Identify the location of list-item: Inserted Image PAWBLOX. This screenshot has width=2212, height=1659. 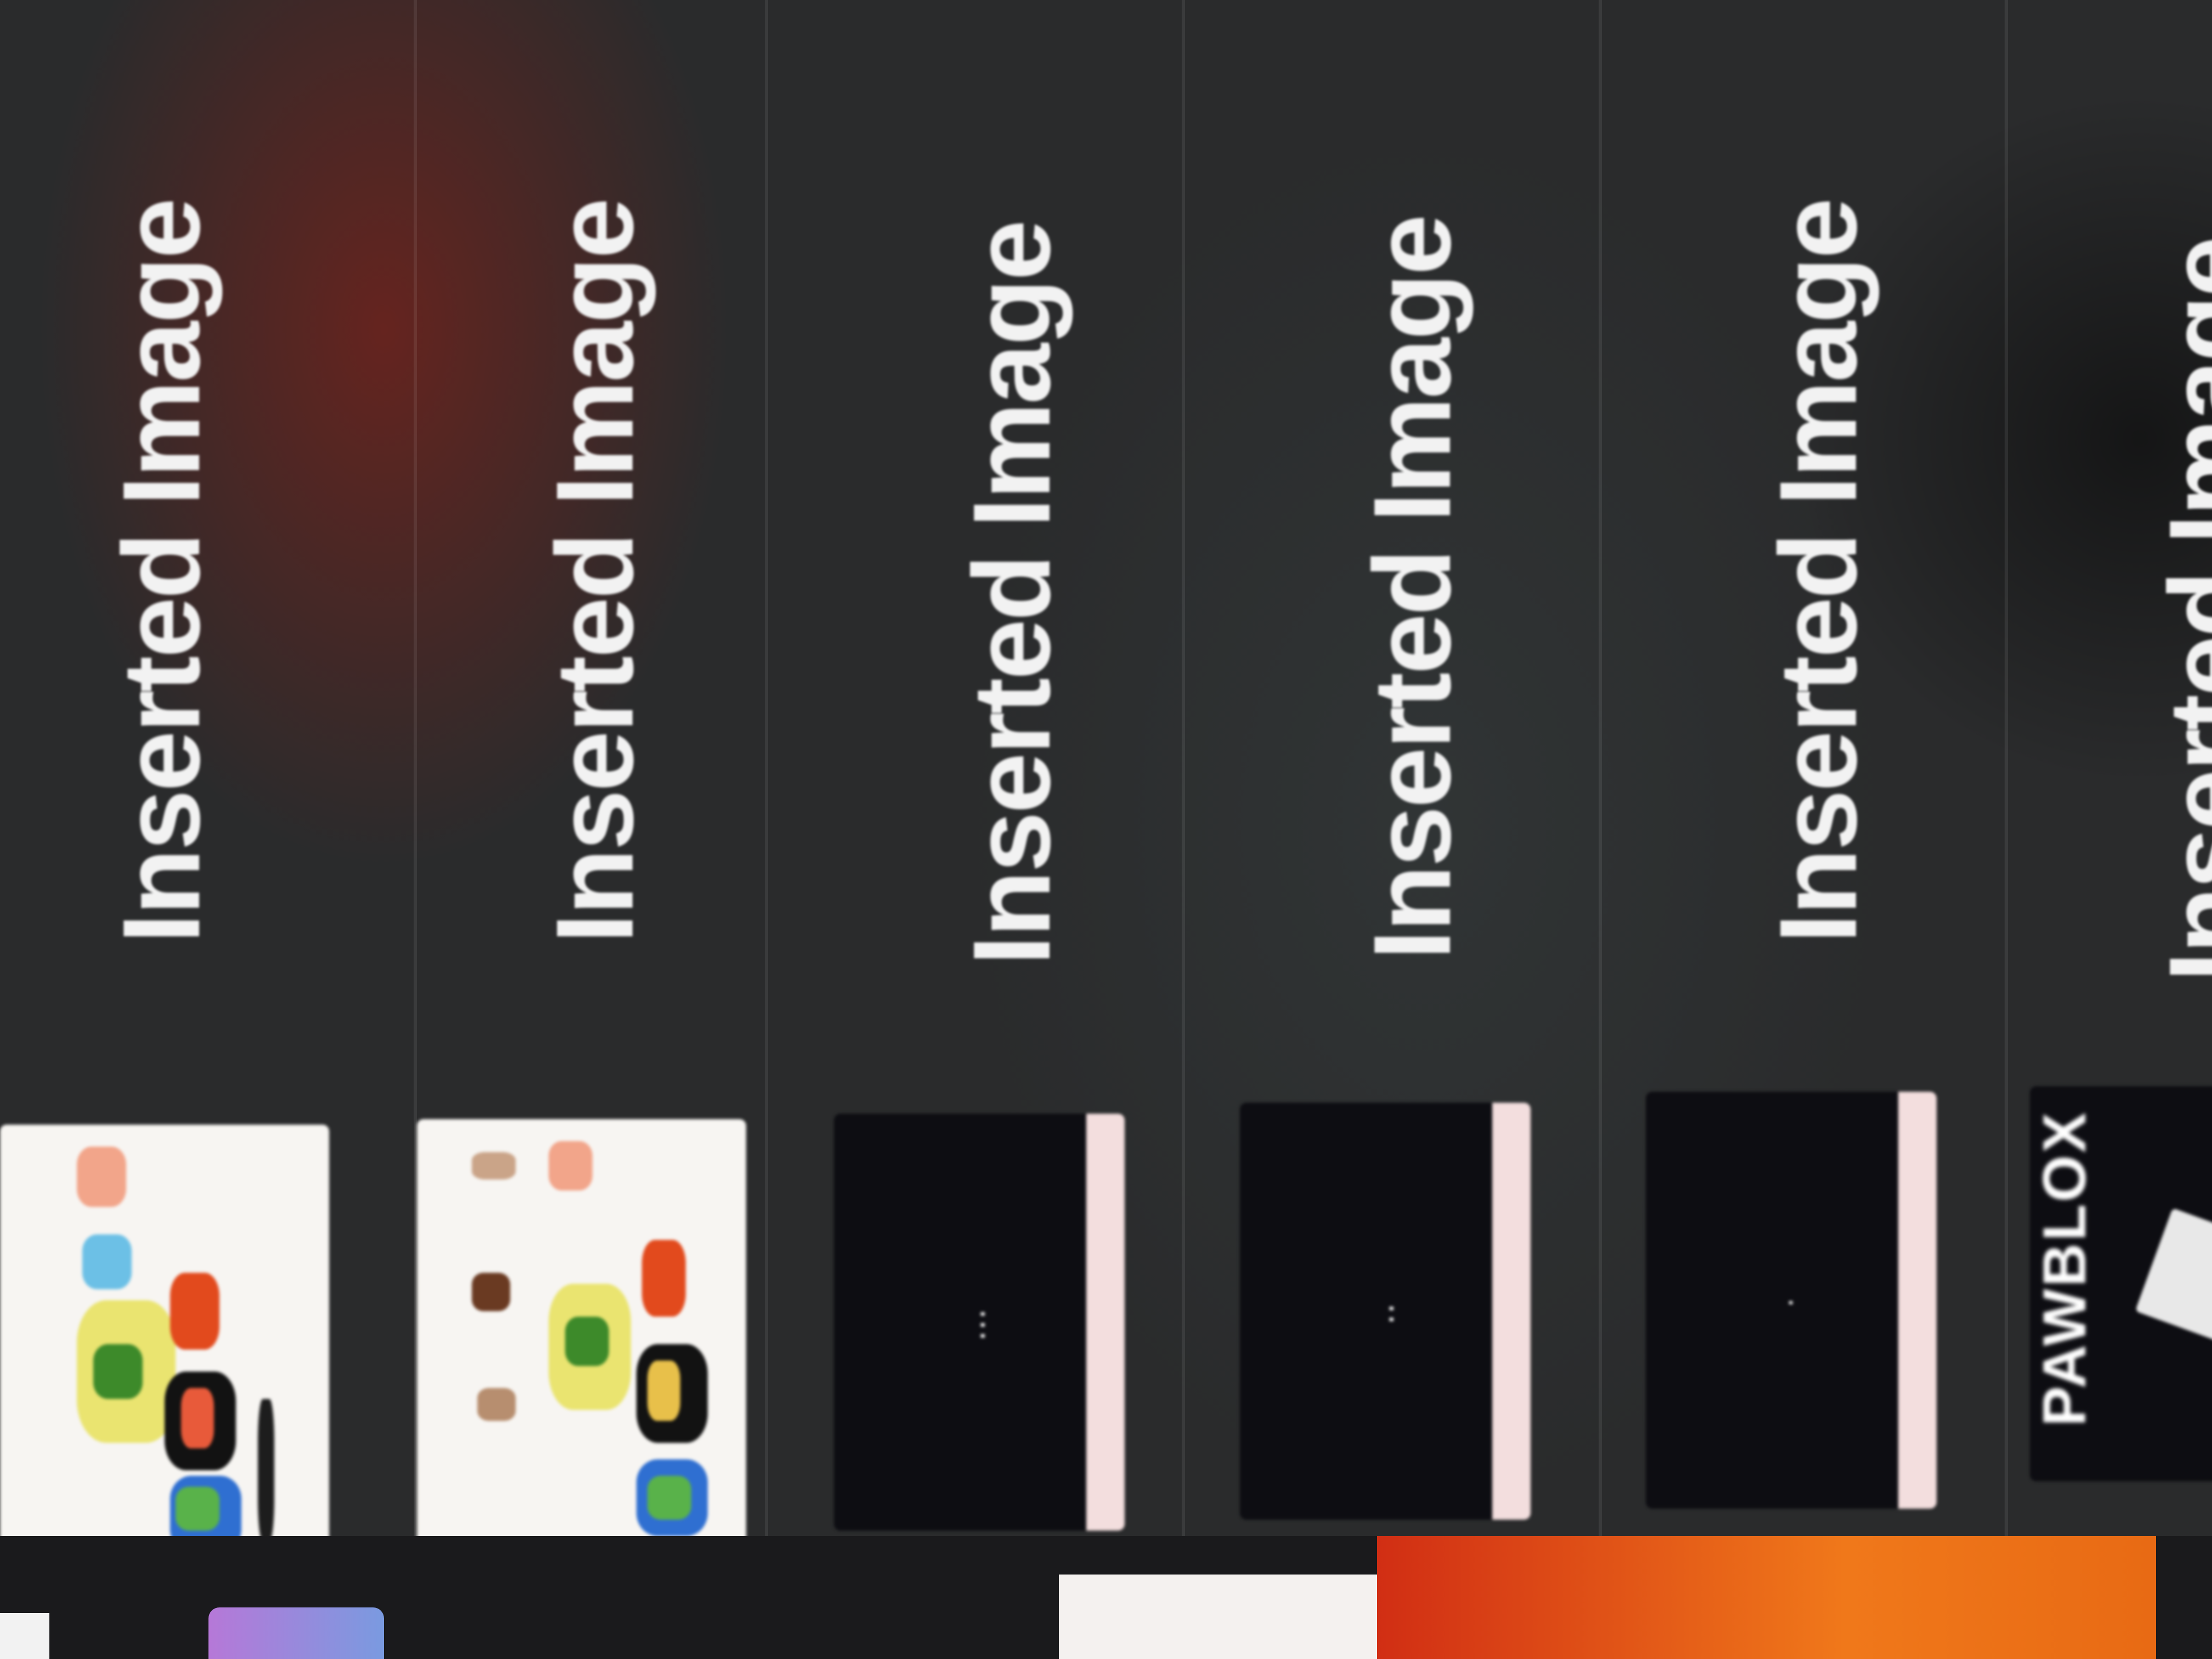
(2099, 830).